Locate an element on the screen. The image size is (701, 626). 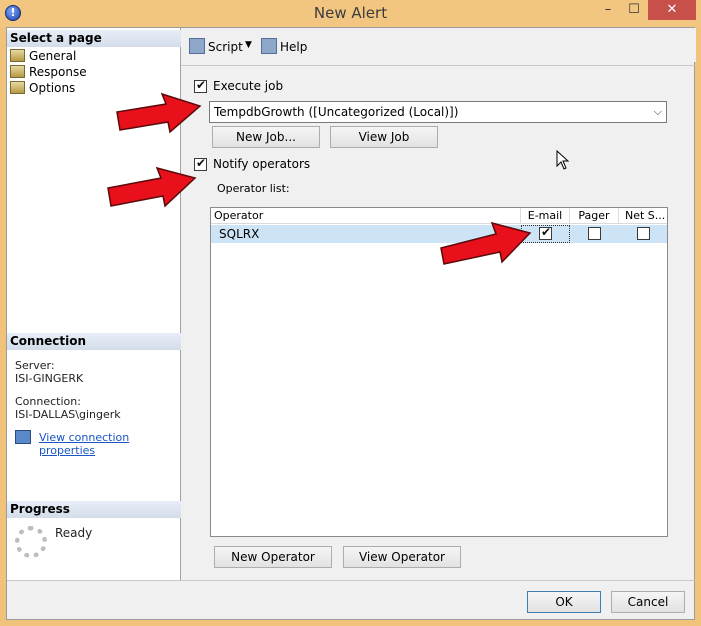
execute-job-label: Execute job is located at coordinates (248, 86).